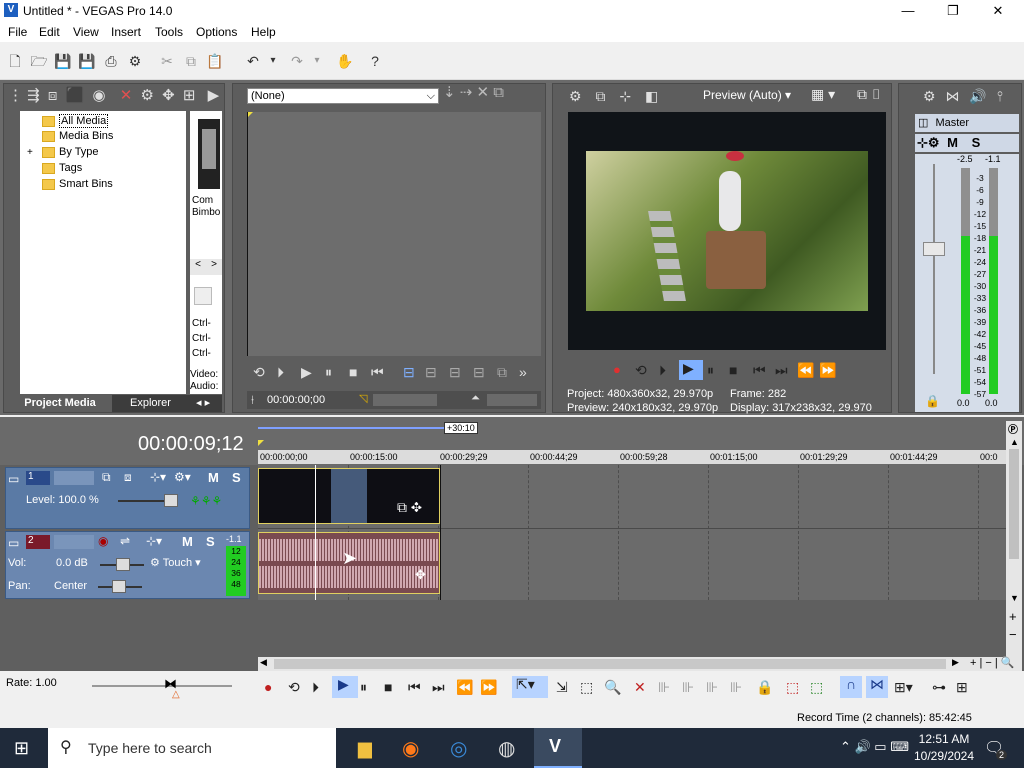 This screenshot has width=1024, height=768. What do you see at coordinates (263, 662) in the screenshot?
I see `scroll-left-icon: ◀` at bounding box center [263, 662].